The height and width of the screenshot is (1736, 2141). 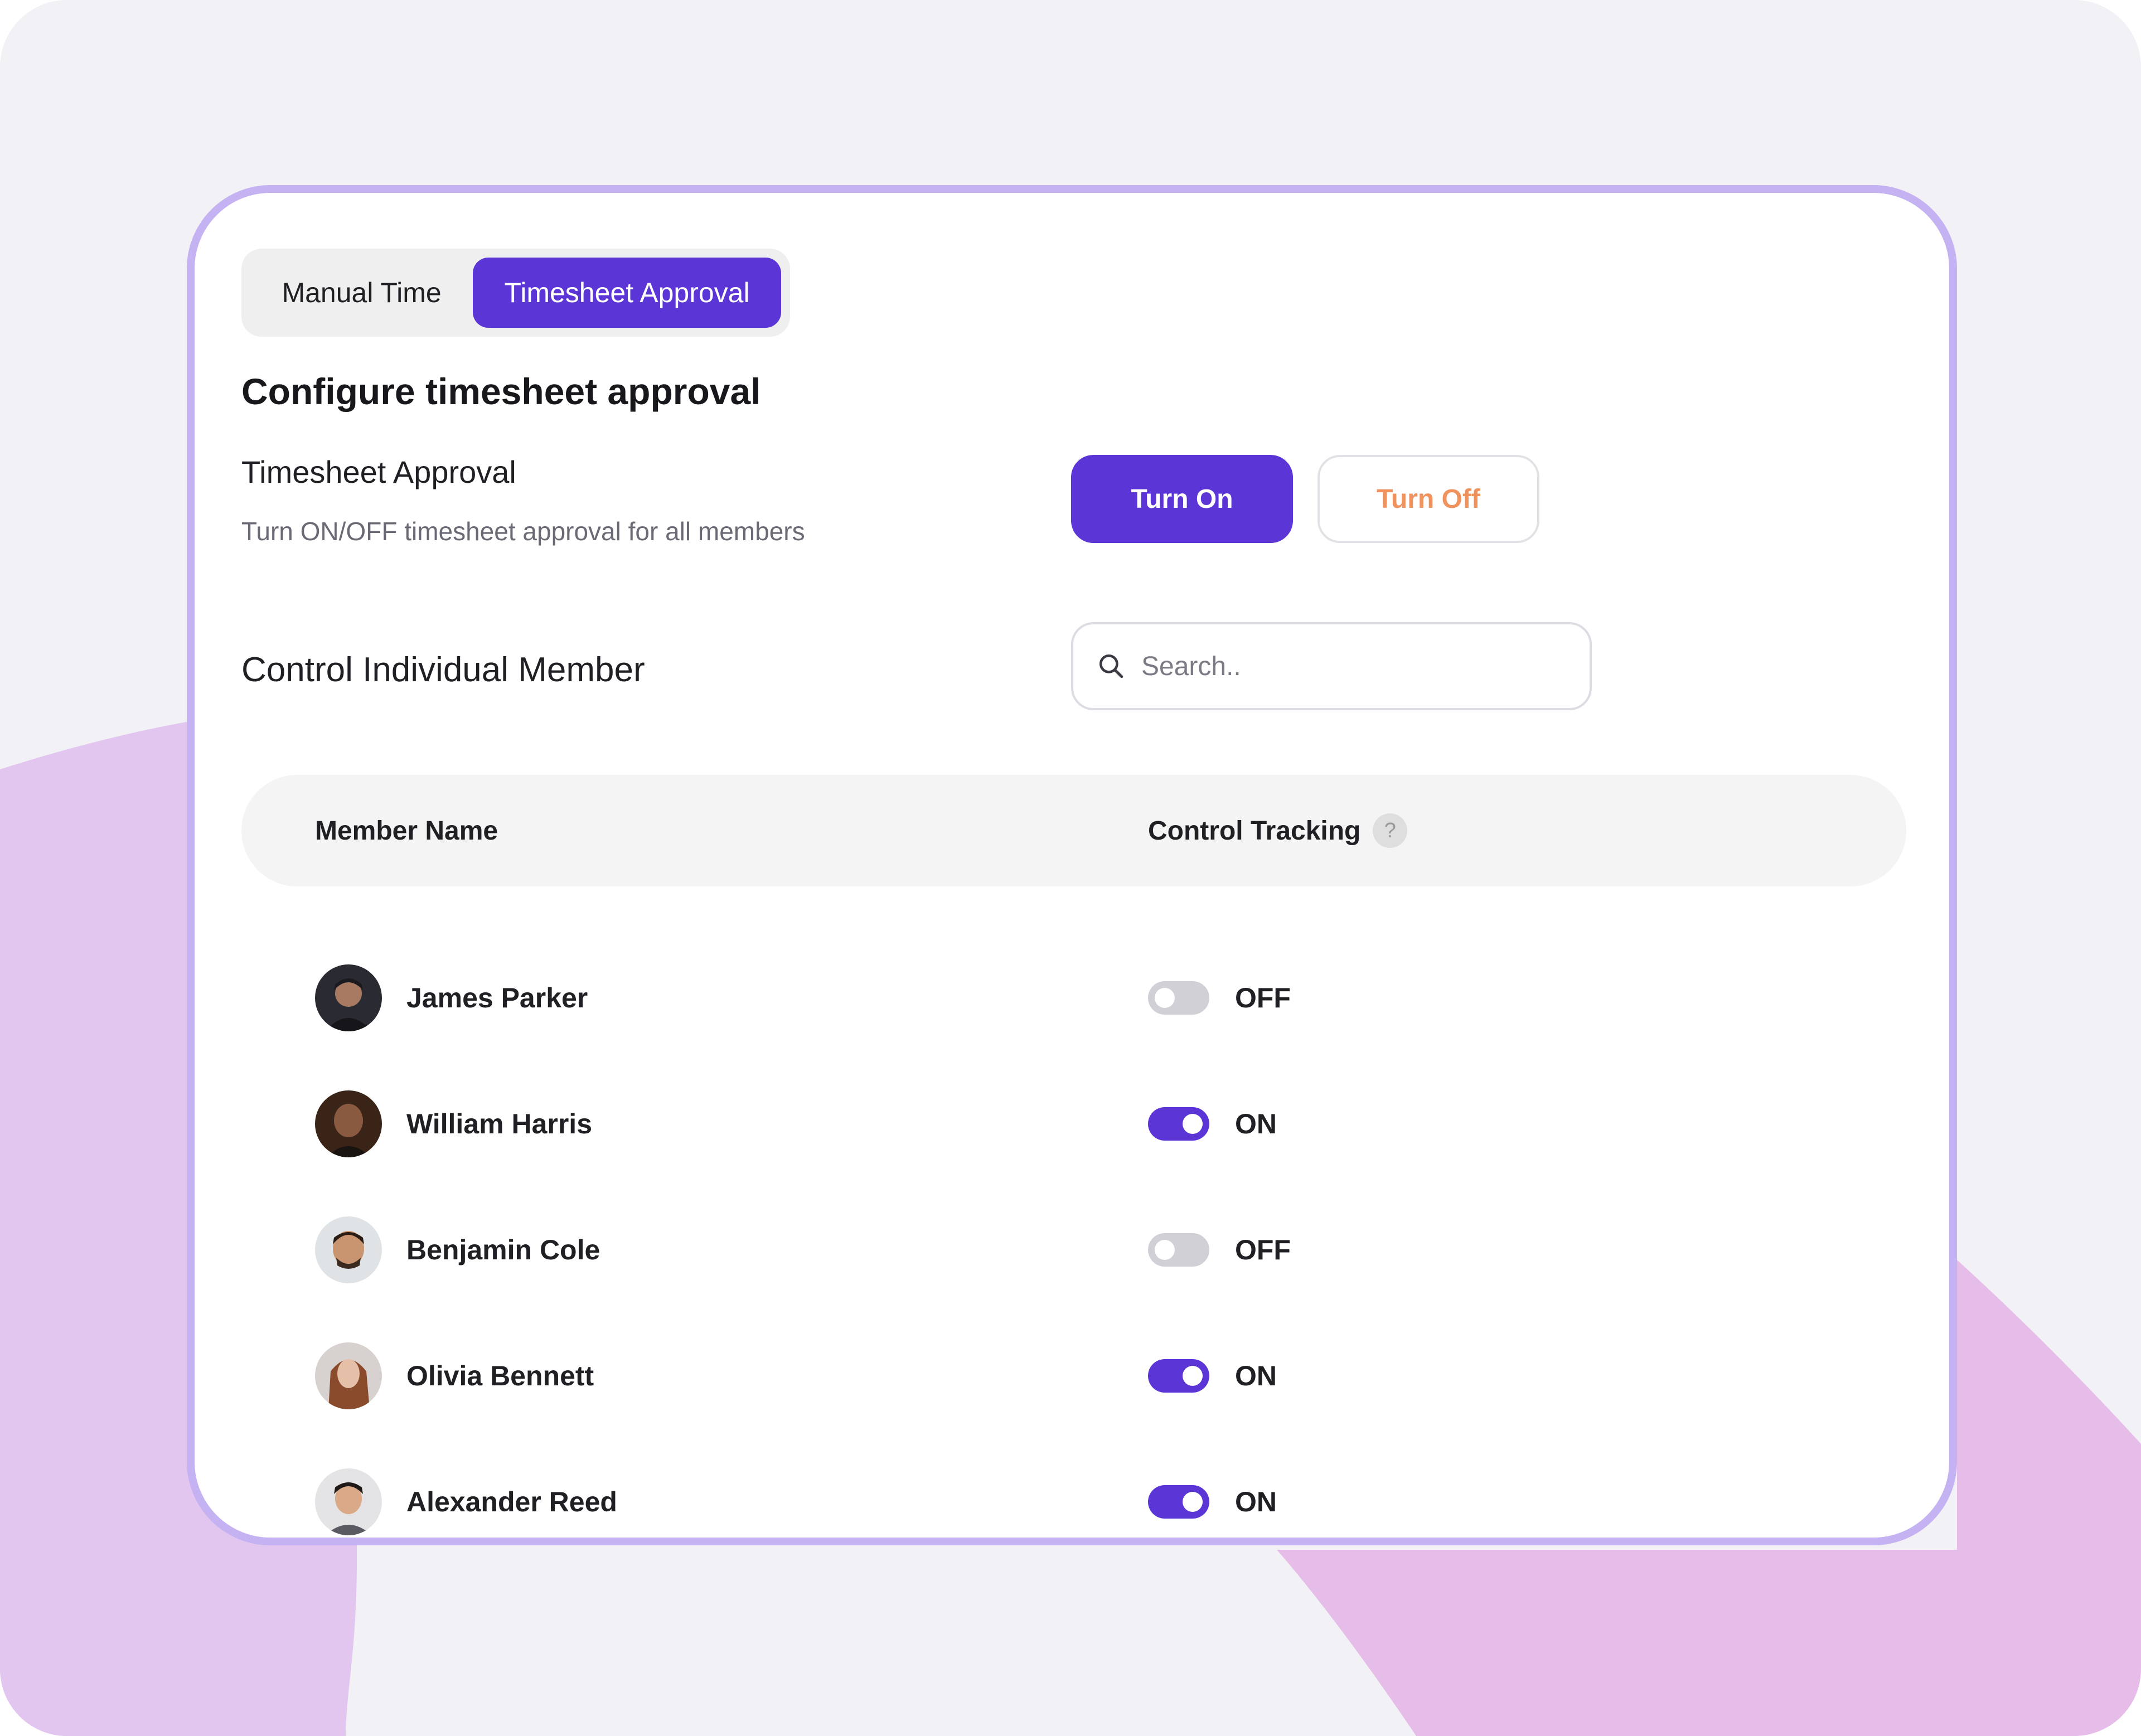 I want to click on member-name: Benjamin Cole, so click(x=503, y=1250).